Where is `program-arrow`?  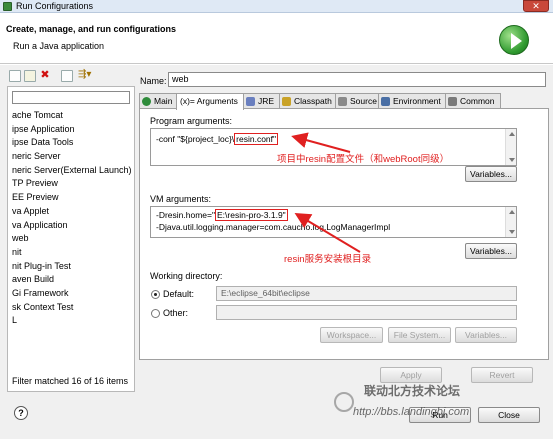
program-arrow is located at coordinates (321, 142).